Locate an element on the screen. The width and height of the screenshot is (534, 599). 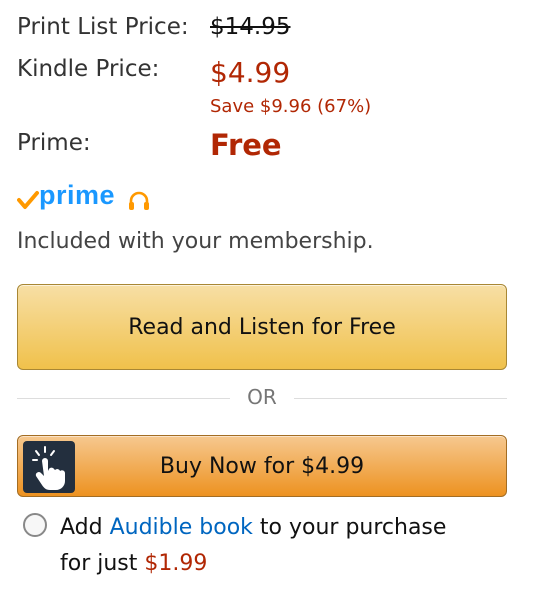
tap-hand-icon is located at coordinates (49, 467).